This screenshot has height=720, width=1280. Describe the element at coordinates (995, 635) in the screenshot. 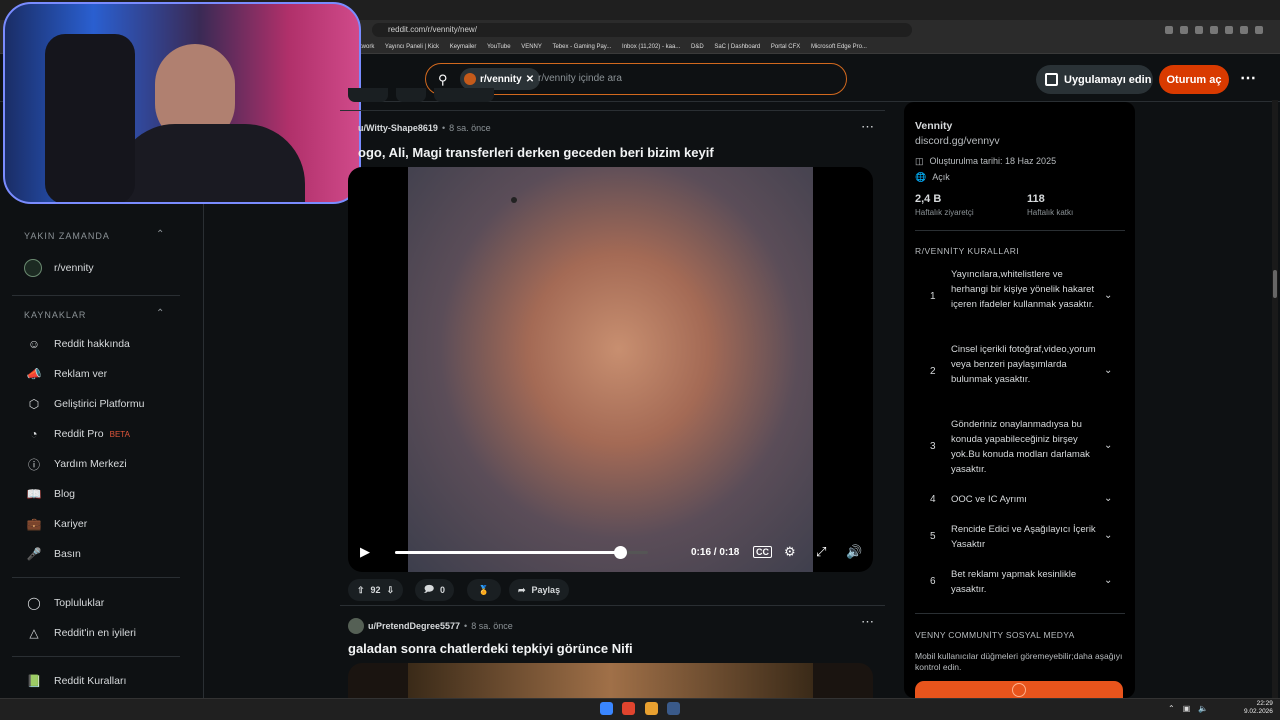

I see `social-heading: VENNY COMMUNİTY SOSYAL MEDYA` at that location.